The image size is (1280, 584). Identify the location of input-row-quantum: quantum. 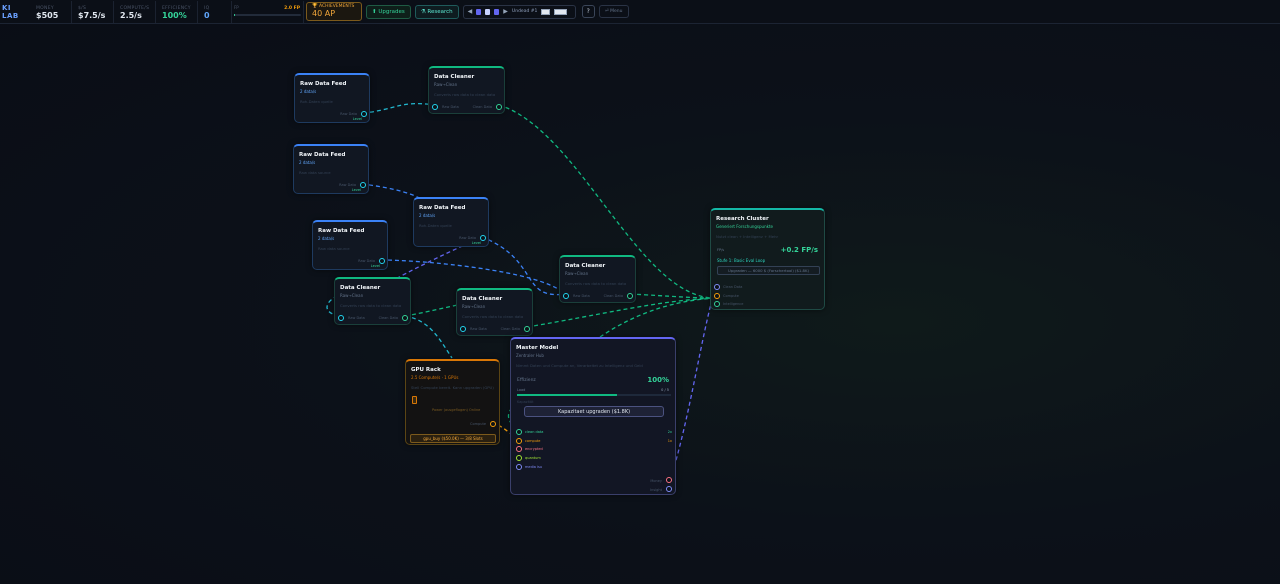
(594, 458).